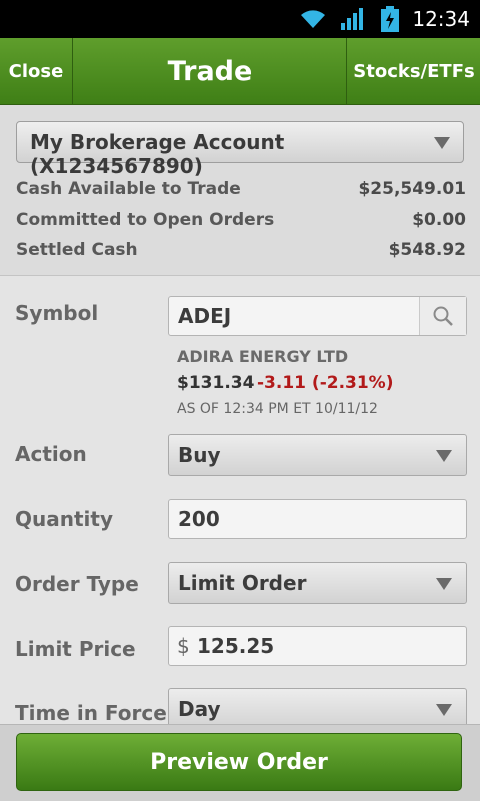  What do you see at coordinates (317, 455) in the screenshot?
I see `action-select: Buy` at bounding box center [317, 455].